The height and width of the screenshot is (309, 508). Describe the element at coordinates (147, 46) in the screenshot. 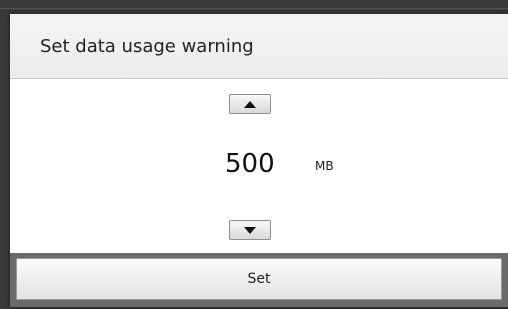

I see `dialog-title: Set data usage warning` at that location.